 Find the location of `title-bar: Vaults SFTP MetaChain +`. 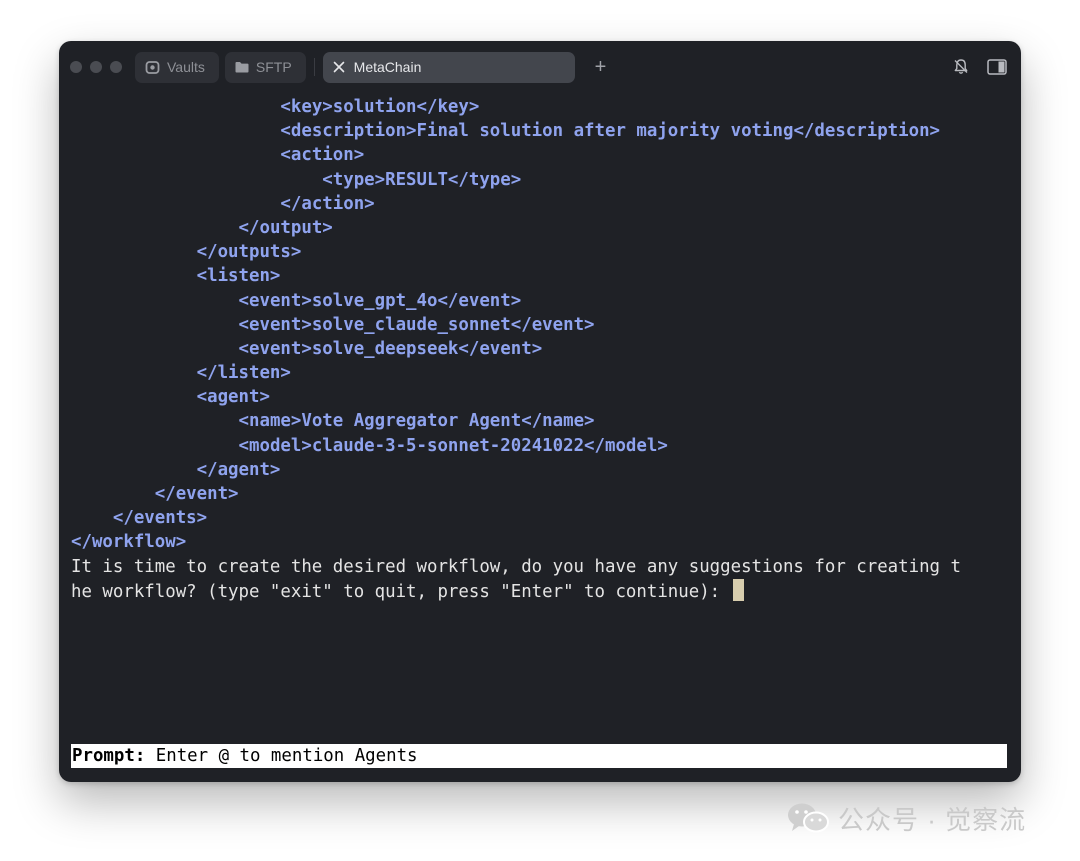

title-bar: Vaults SFTP MetaChain + is located at coordinates (540, 67).